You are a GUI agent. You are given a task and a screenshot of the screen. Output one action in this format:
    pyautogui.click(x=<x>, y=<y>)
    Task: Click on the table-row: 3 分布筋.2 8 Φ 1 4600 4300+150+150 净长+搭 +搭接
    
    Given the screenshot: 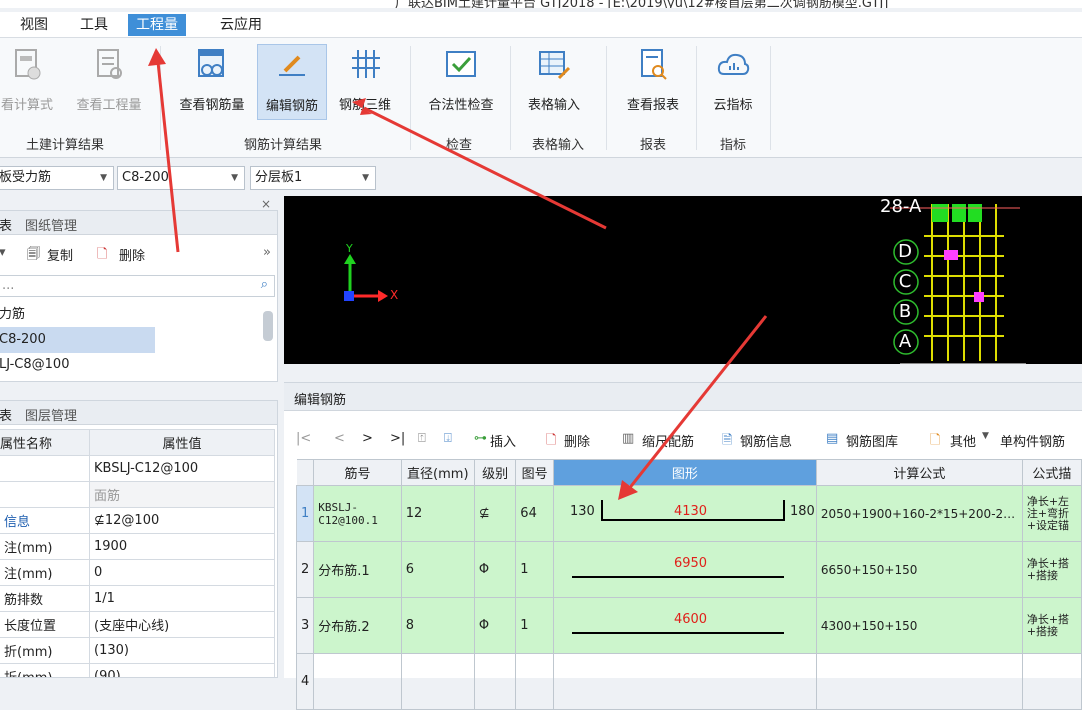 What is the action you would take?
    pyautogui.click(x=688, y=625)
    